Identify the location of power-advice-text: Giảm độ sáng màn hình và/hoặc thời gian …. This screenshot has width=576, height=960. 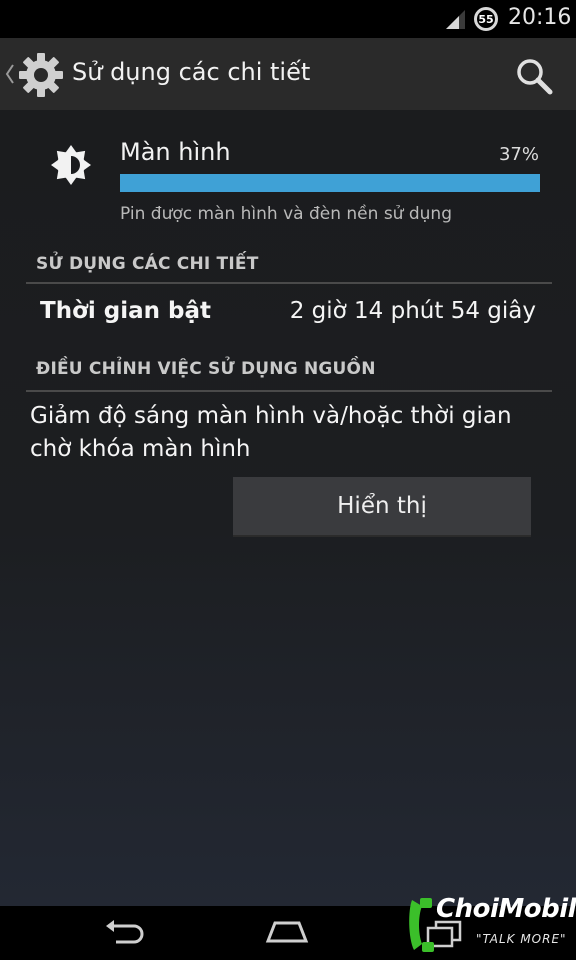
(271, 432).